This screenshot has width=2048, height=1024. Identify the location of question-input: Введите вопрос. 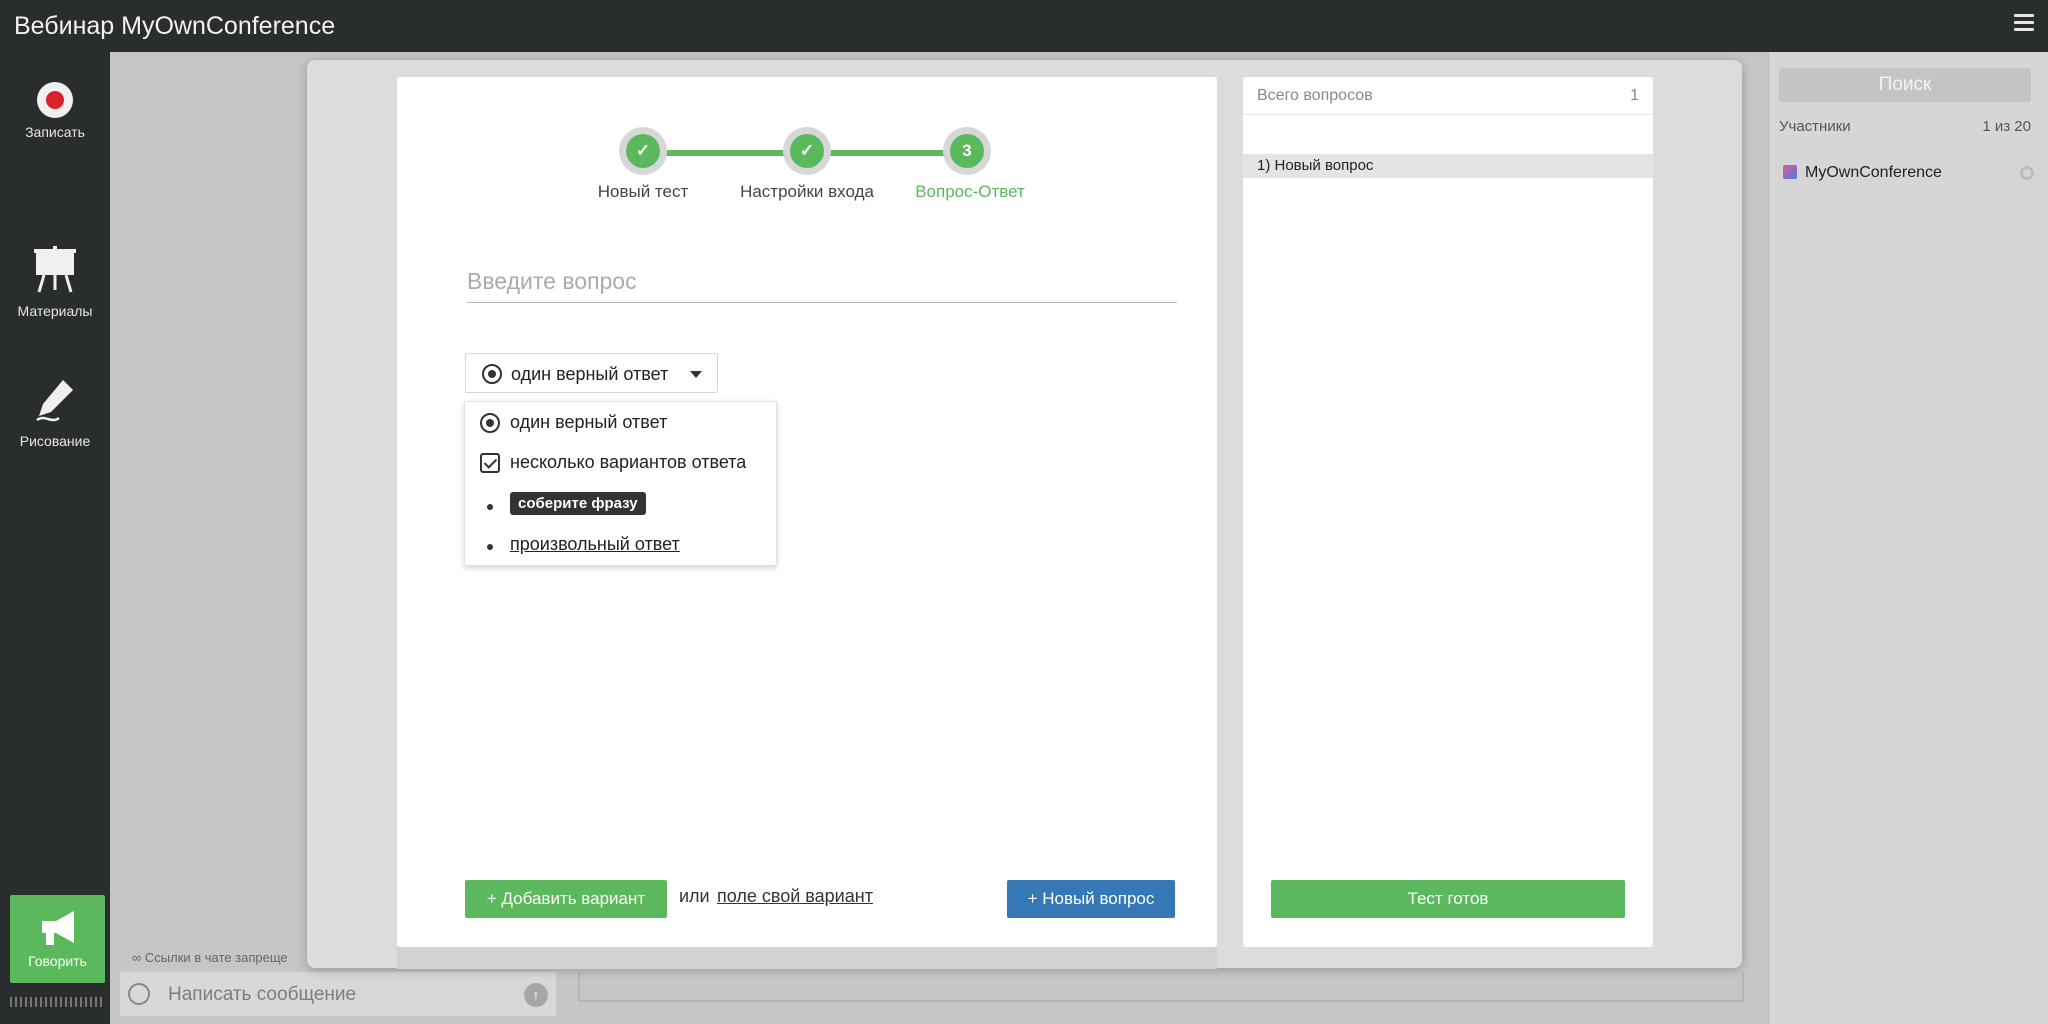
(822, 285).